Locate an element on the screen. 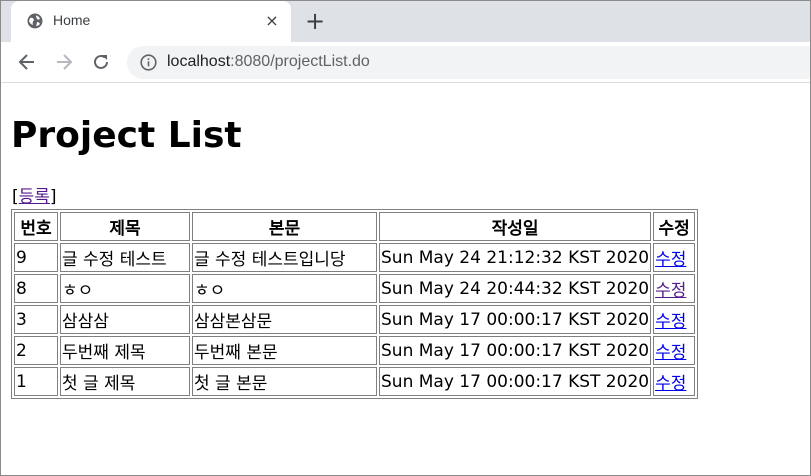 The height and width of the screenshot is (476, 811). forward-arrow-icon is located at coordinates (64, 62).